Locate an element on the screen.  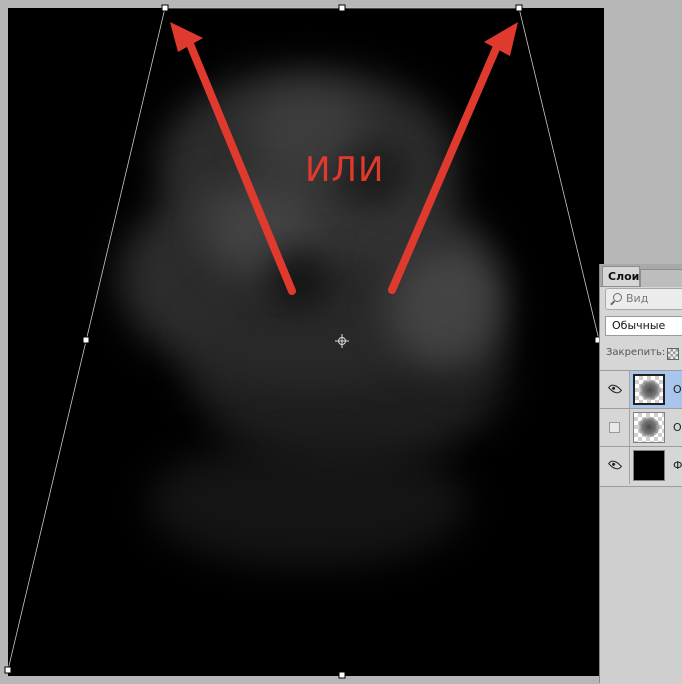
tab-inactive is located at coordinates (661, 278).